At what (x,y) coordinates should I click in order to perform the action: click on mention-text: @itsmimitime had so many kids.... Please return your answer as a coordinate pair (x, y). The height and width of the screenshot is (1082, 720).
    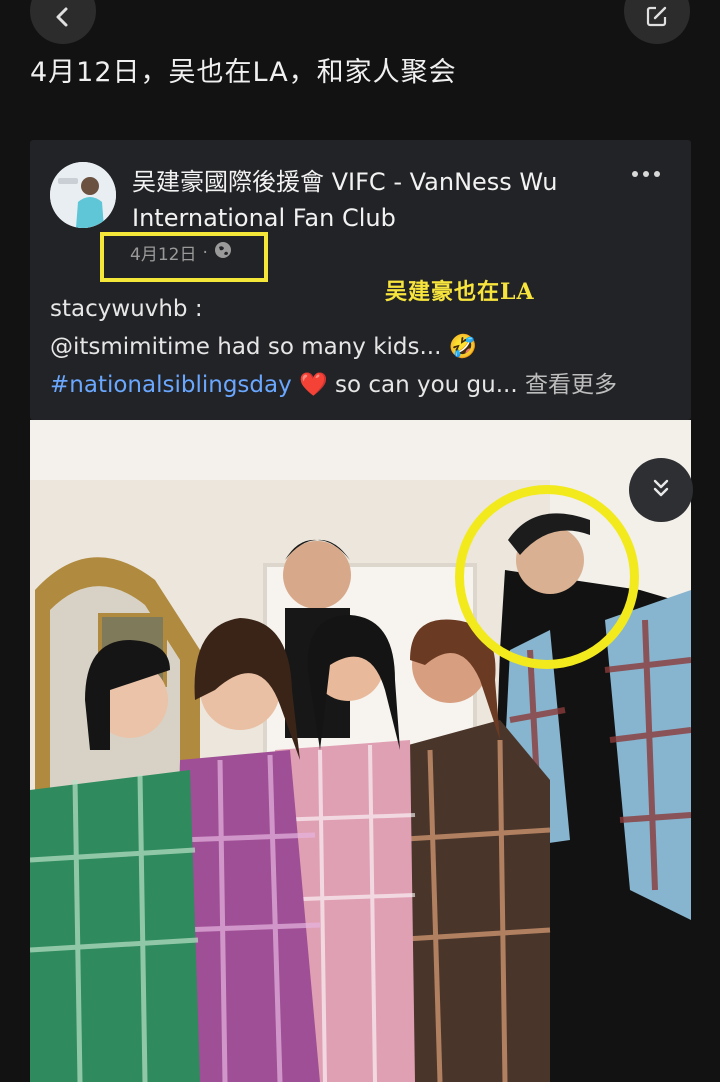
    Looking at the image, I should click on (245, 347).